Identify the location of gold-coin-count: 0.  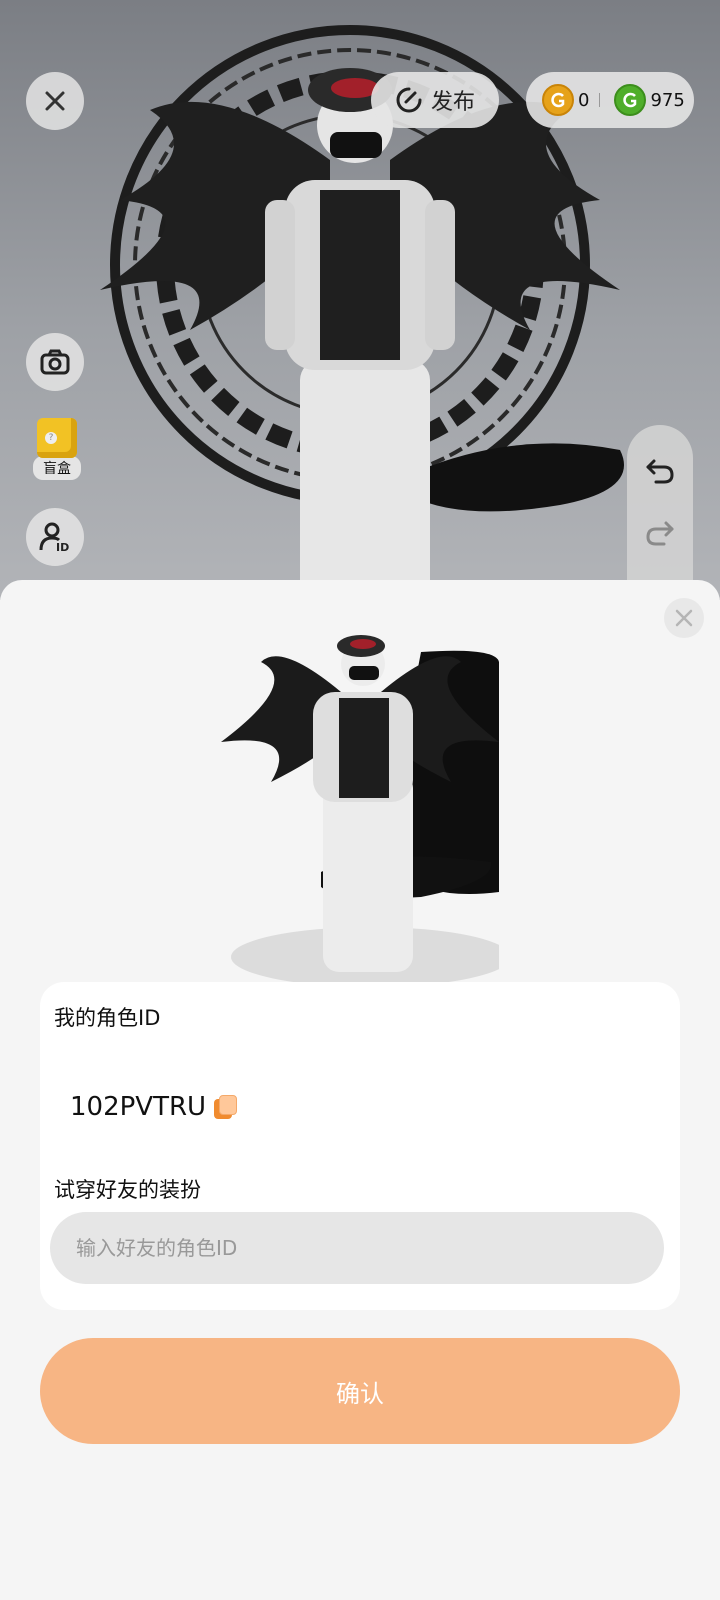
(584, 100).